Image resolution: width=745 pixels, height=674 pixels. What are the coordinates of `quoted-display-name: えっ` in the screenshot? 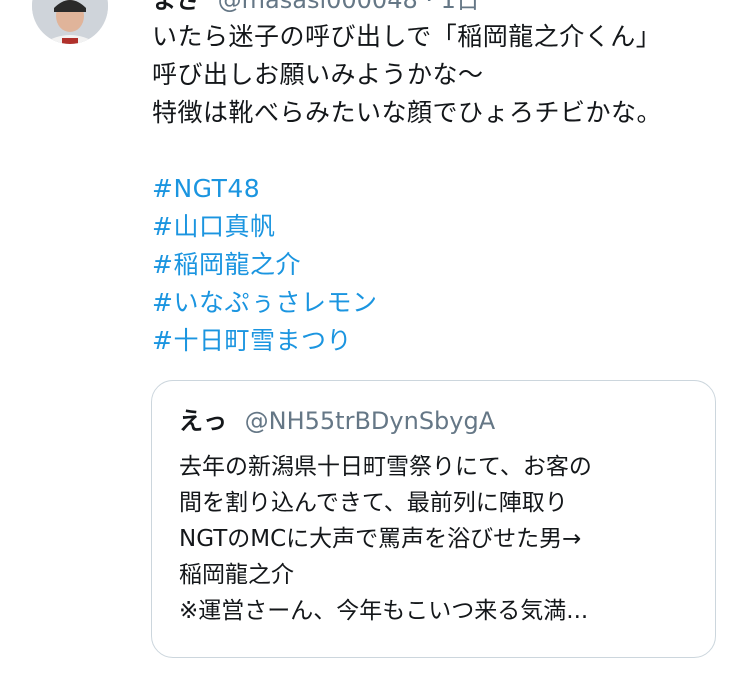 It's located at (203, 421).